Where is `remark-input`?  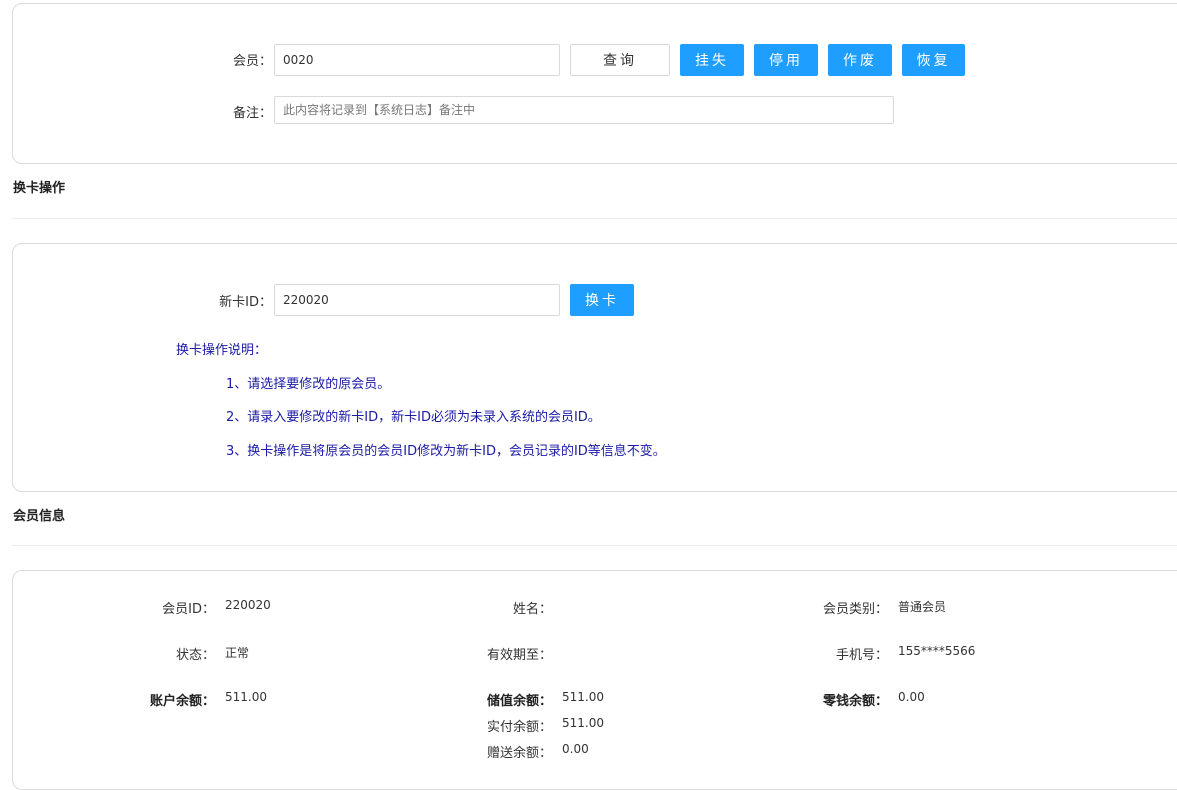
remark-input is located at coordinates (584, 110).